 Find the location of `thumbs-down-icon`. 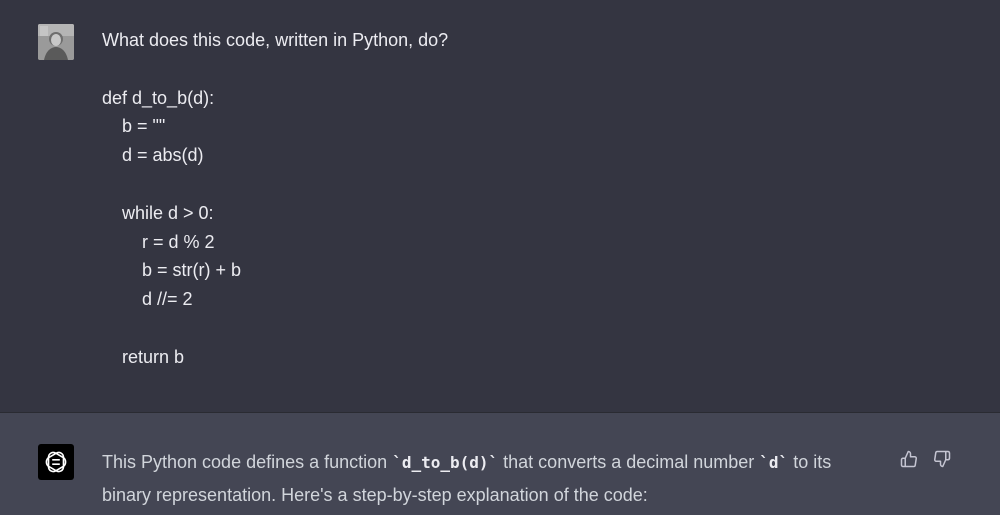

thumbs-down-icon is located at coordinates (942, 459).